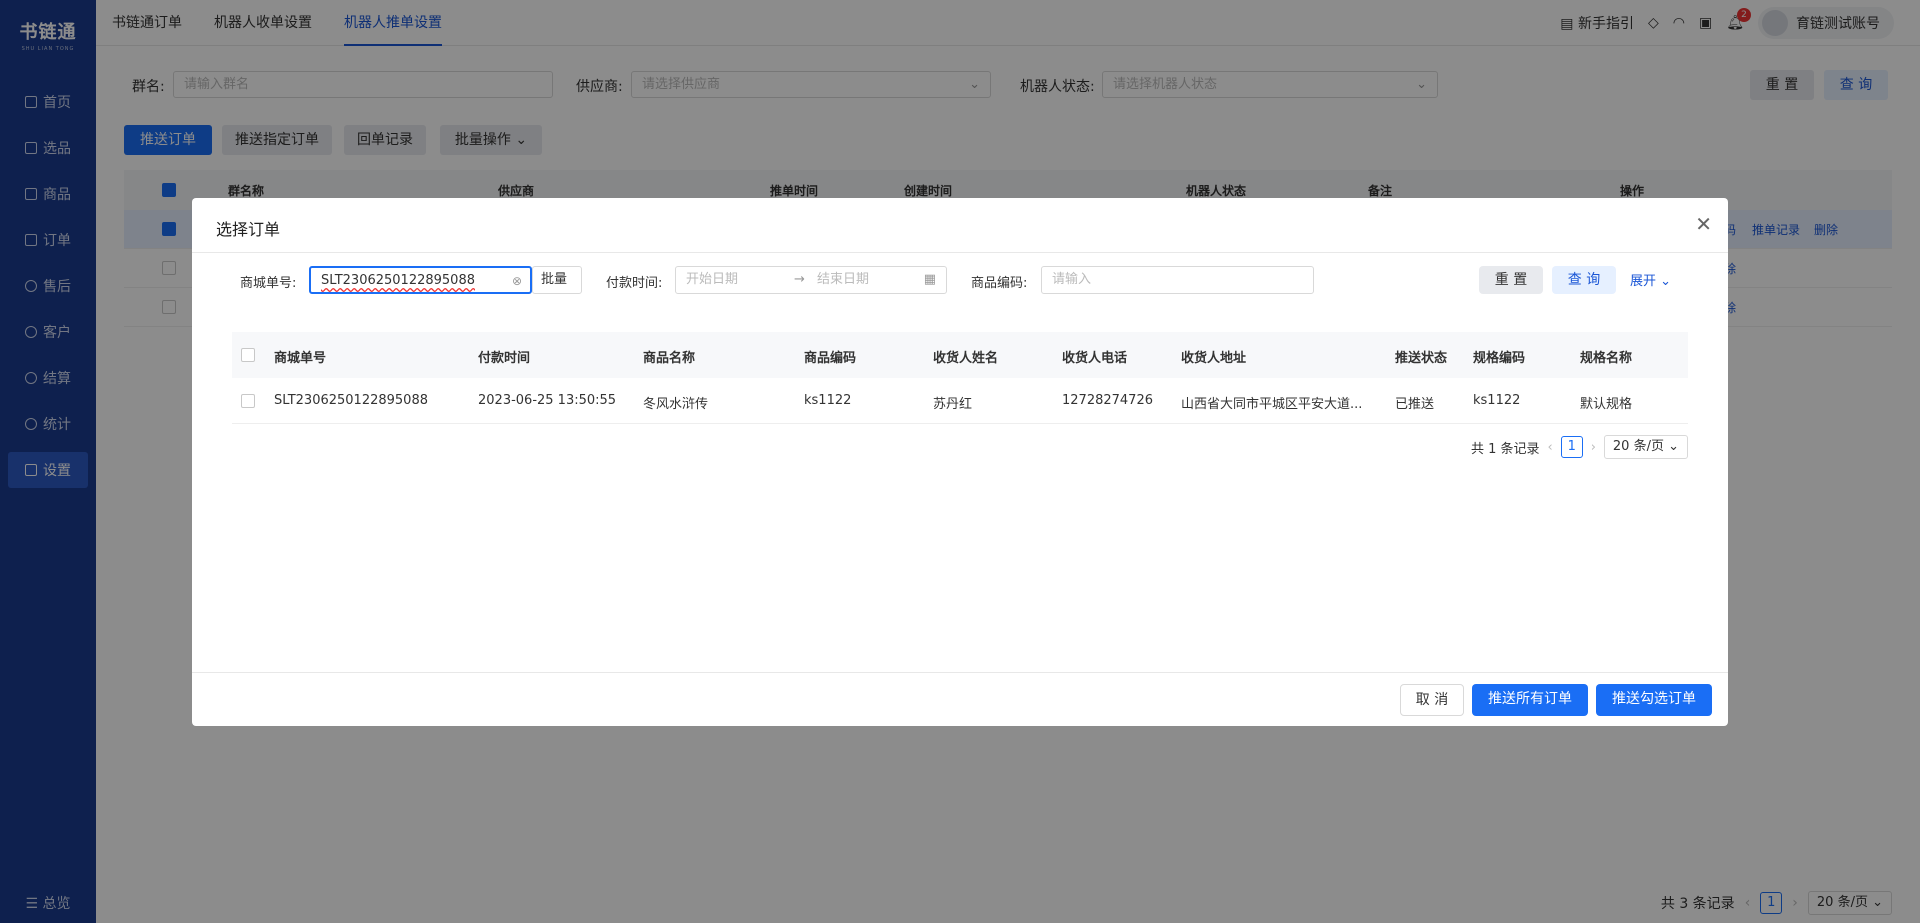 The height and width of the screenshot is (923, 1920). What do you see at coordinates (1511, 280) in the screenshot?
I see `modal-reset-button: 重 置` at bounding box center [1511, 280].